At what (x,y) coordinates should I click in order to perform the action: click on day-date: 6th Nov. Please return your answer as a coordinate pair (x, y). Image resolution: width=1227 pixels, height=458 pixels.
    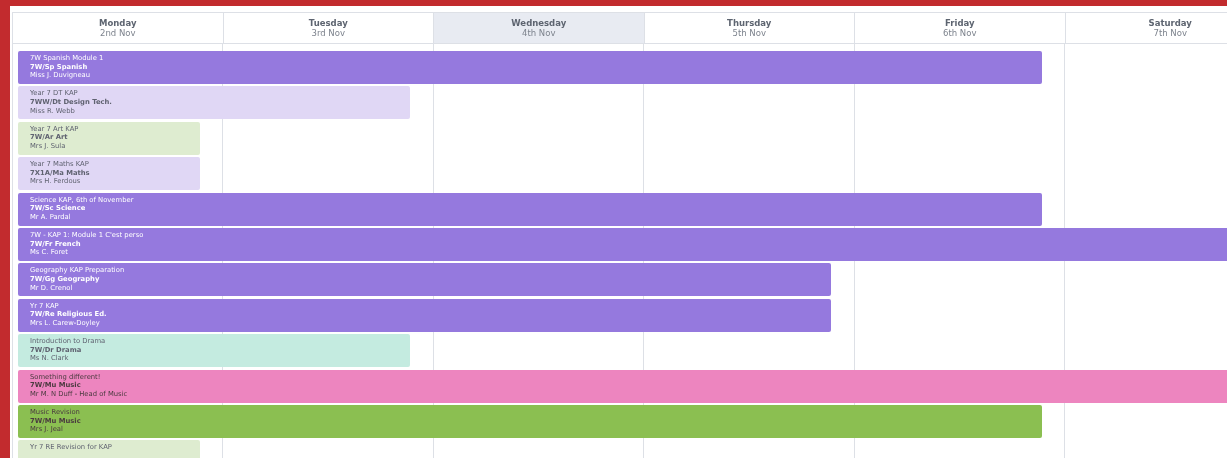
    Looking at the image, I should click on (960, 33).